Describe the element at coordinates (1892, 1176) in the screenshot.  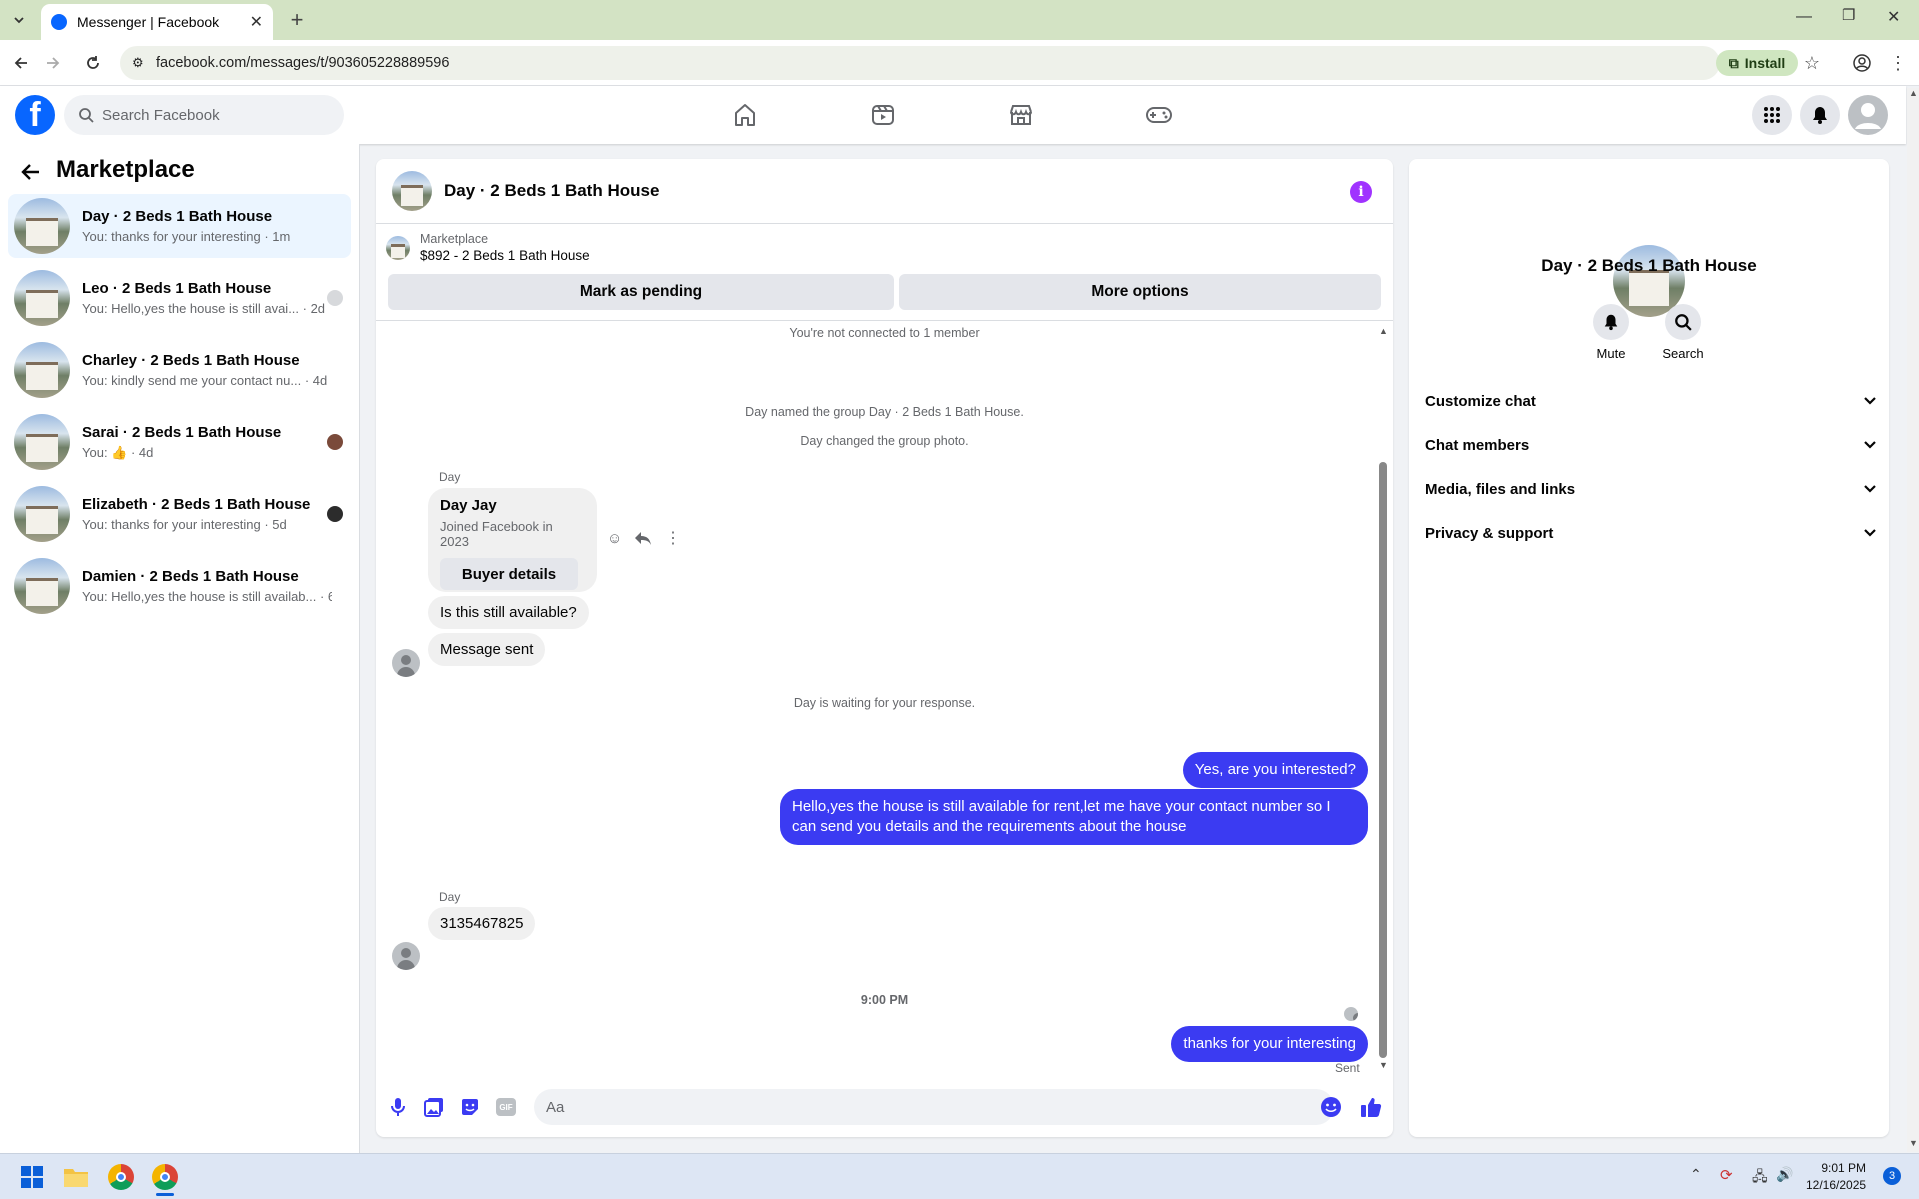
I see `notification-badge: 3` at that location.